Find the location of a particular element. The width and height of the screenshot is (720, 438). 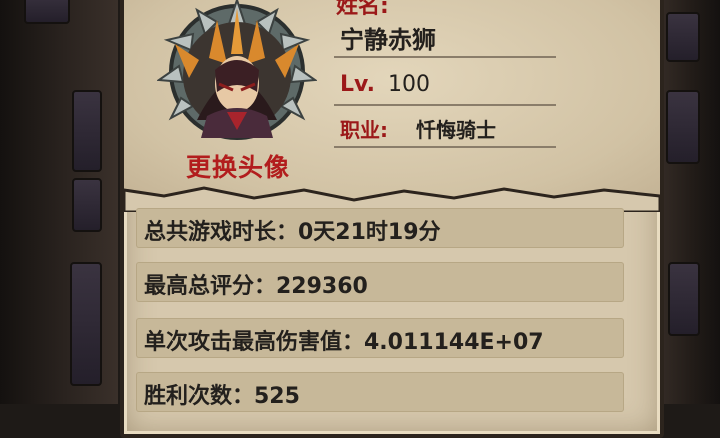

stat-max-damage: 单次攻击最高伤害值：4.011144E+07 is located at coordinates (344, 342).